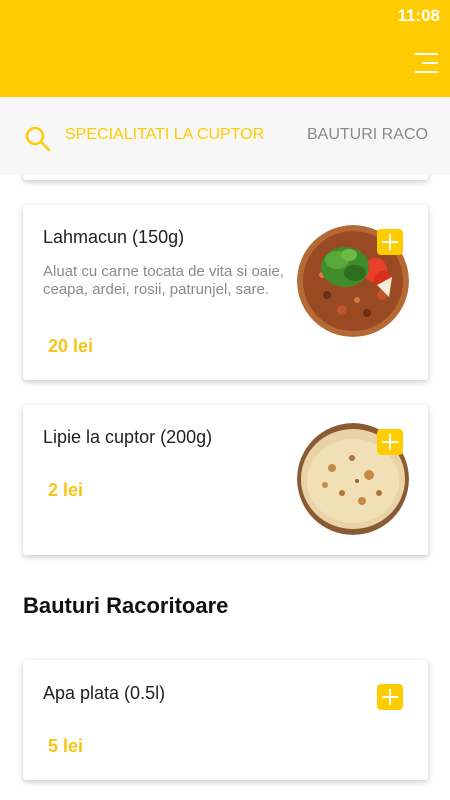 The image size is (450, 800). Describe the element at coordinates (126, 605) in the screenshot. I see `section-title: Bauturi Racoritoare` at that location.